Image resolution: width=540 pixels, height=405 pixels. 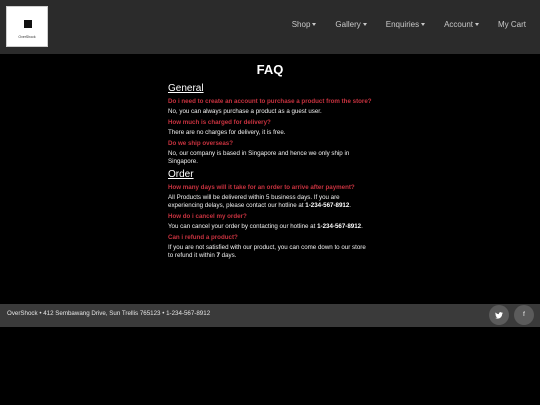 I want to click on faq-question: How much is charged for delivery?, so click(x=219, y=122).